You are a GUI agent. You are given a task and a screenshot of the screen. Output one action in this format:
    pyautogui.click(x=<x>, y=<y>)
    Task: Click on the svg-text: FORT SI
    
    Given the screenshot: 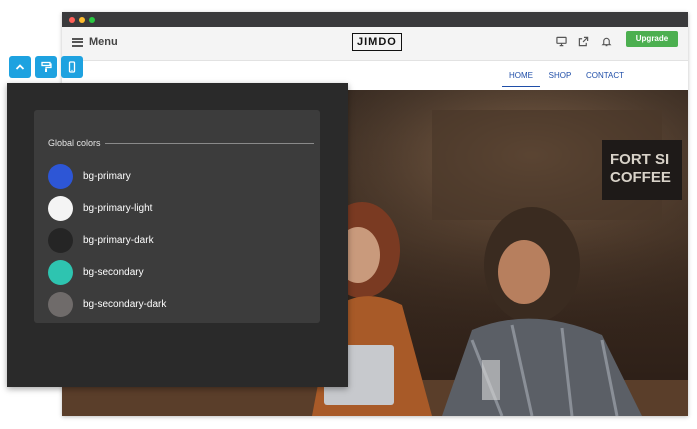 What is the action you would take?
    pyautogui.click(x=639, y=159)
    